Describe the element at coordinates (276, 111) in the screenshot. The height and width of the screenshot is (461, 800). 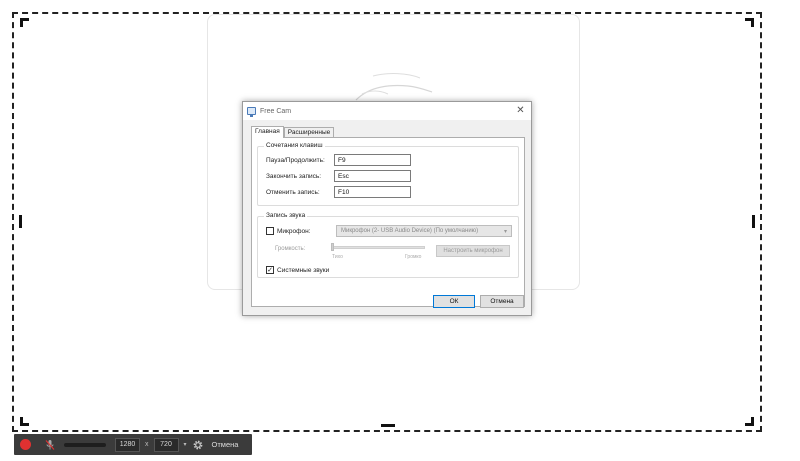
I see `dialog-title: Free Cam` at that location.